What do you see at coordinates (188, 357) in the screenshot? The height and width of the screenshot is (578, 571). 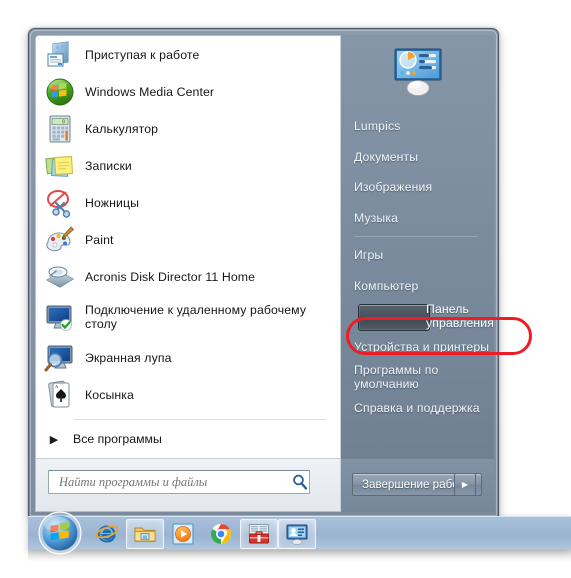 I see `program-item-magnifier: Экранная лупа` at bounding box center [188, 357].